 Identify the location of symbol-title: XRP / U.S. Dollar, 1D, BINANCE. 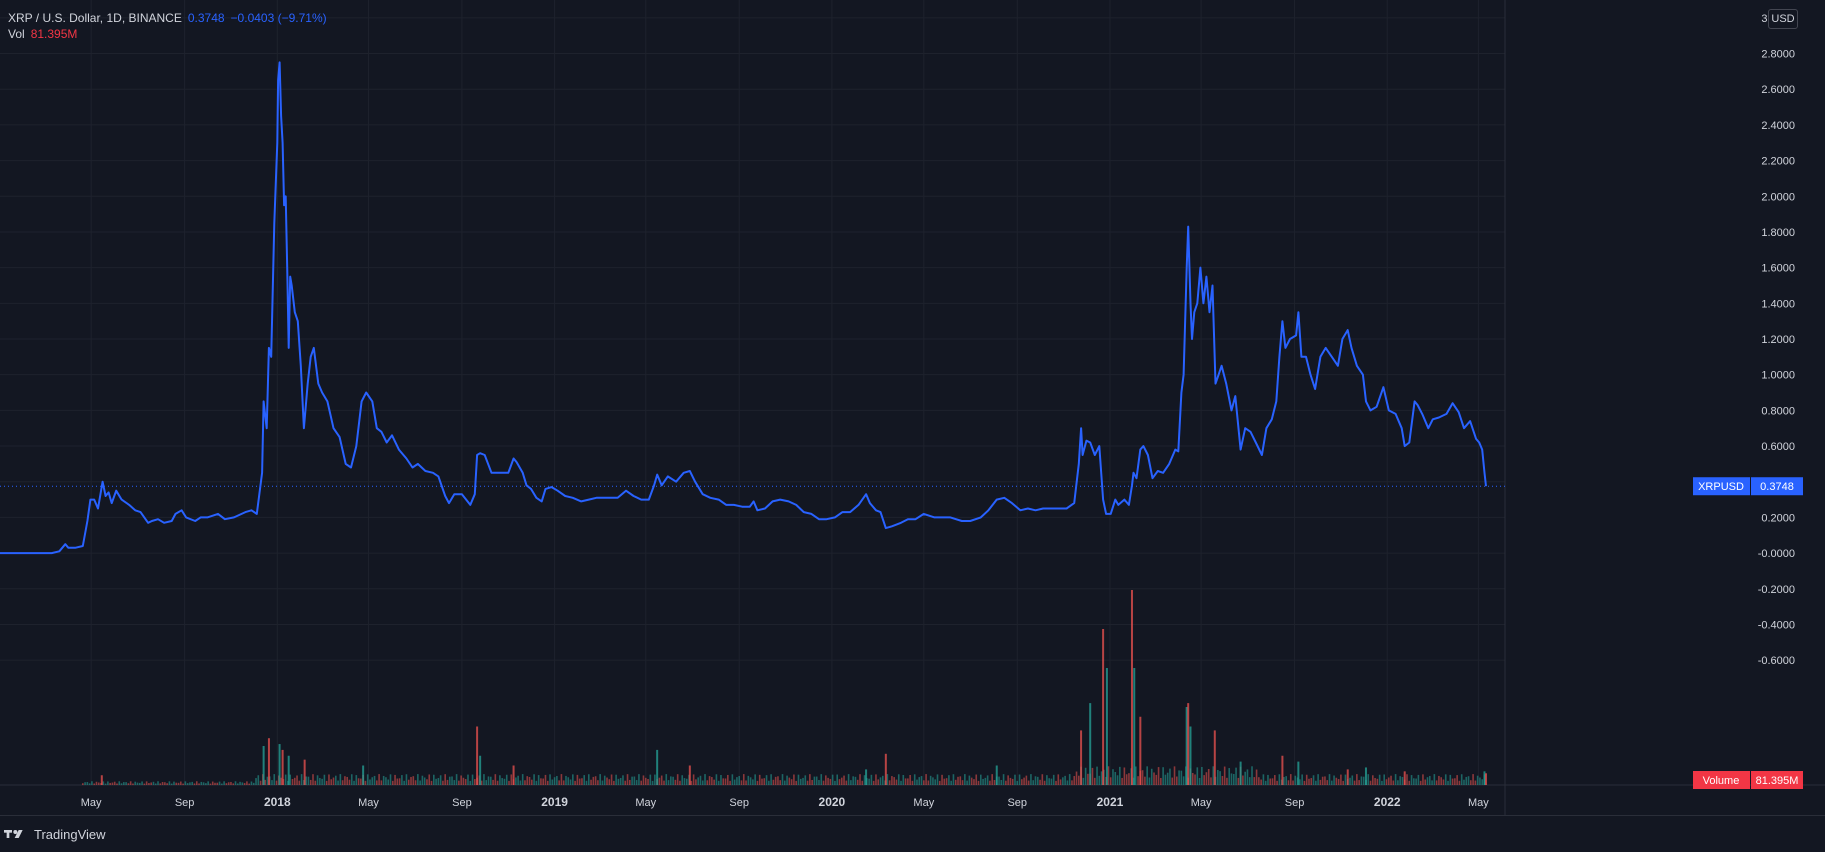
(95, 18).